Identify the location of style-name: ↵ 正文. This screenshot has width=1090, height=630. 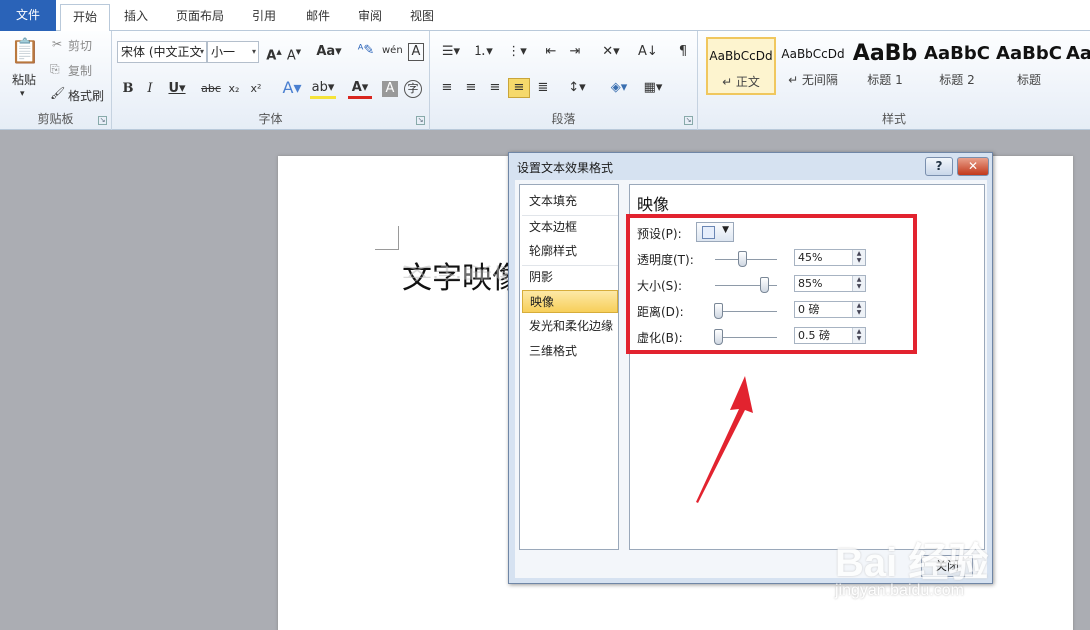
(741, 82).